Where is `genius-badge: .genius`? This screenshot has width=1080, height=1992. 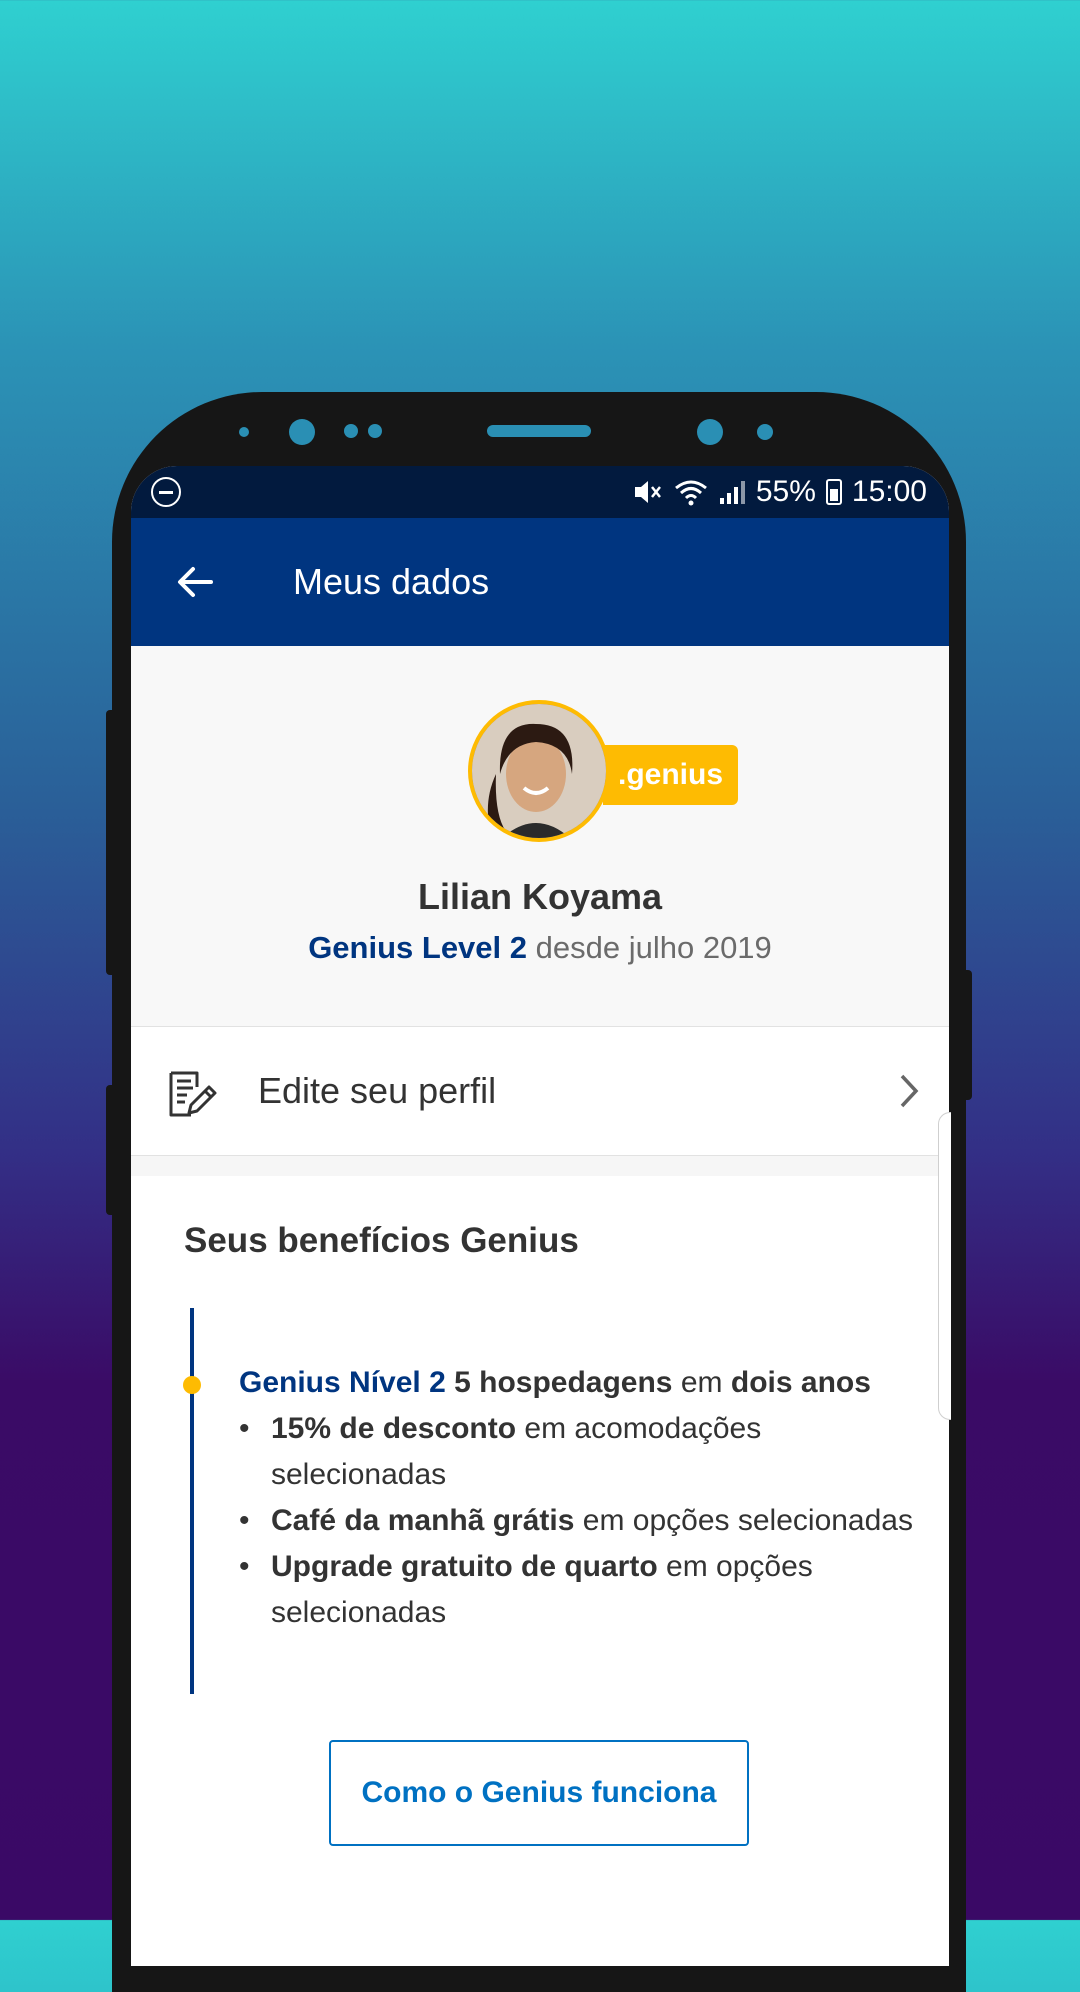 genius-badge: .genius is located at coordinates (670, 775).